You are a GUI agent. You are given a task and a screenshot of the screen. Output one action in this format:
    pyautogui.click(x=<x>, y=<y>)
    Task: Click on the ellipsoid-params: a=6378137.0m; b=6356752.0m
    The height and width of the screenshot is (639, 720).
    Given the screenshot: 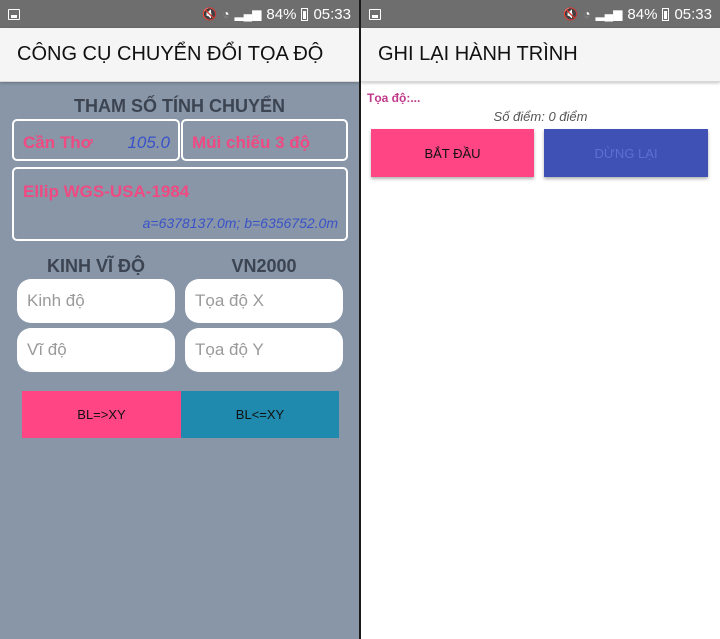 What is the action you would take?
    pyautogui.click(x=240, y=223)
    